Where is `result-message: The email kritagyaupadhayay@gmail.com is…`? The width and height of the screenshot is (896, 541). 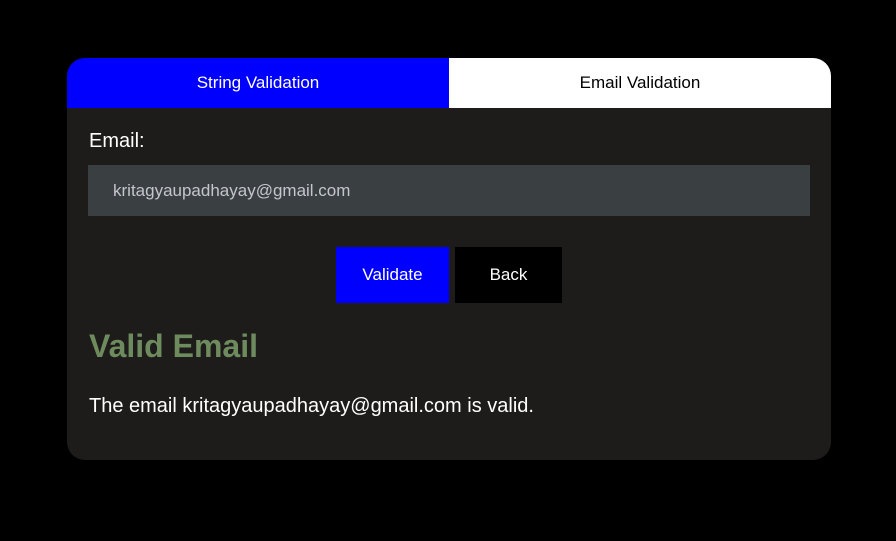 result-message: The email kritagyaupadhayay@gmail.com is… is located at coordinates (311, 406).